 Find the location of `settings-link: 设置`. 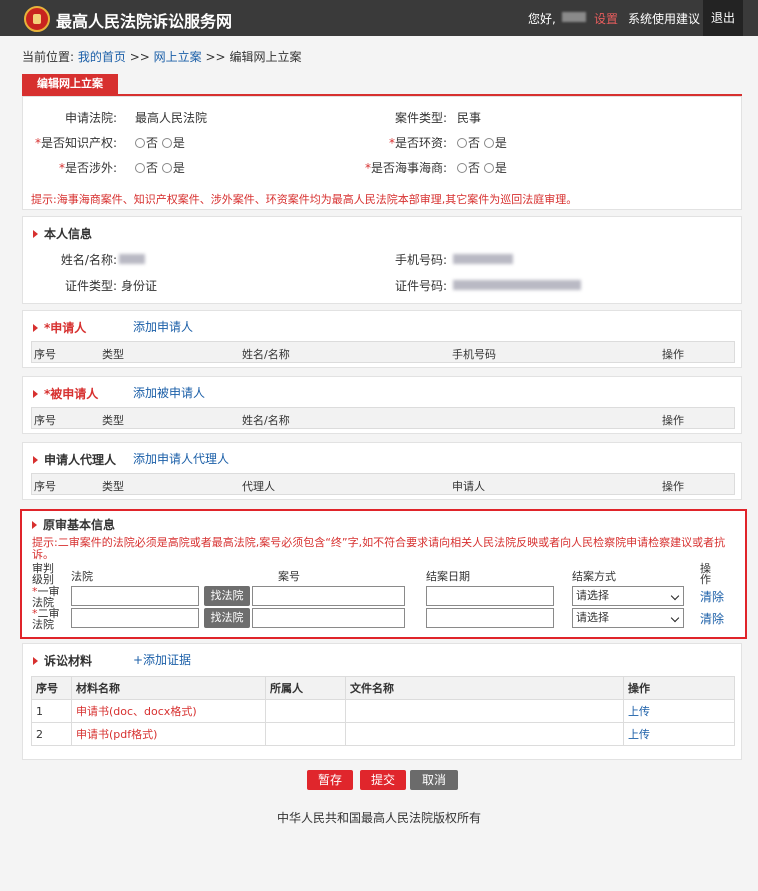

settings-link: 设置 is located at coordinates (606, 18).